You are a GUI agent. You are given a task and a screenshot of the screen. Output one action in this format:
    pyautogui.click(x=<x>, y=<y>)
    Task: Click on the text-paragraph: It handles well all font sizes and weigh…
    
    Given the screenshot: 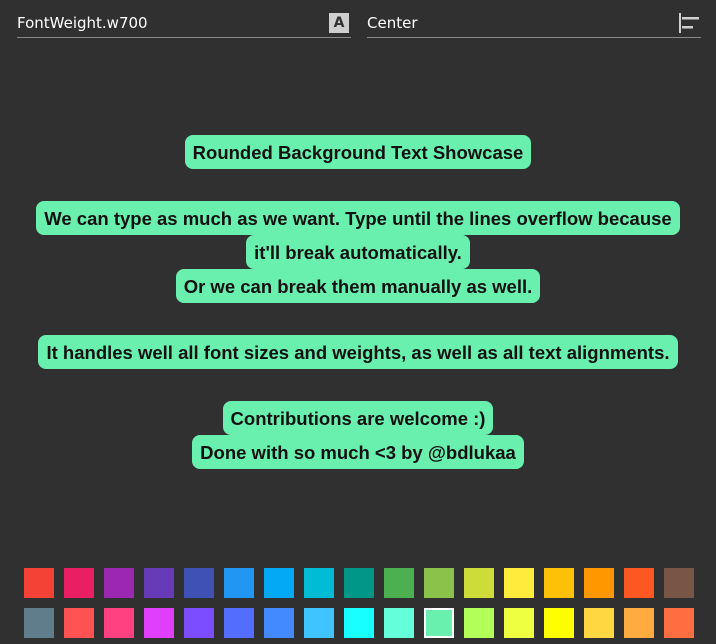 What is the action you would take?
    pyautogui.click(x=358, y=352)
    